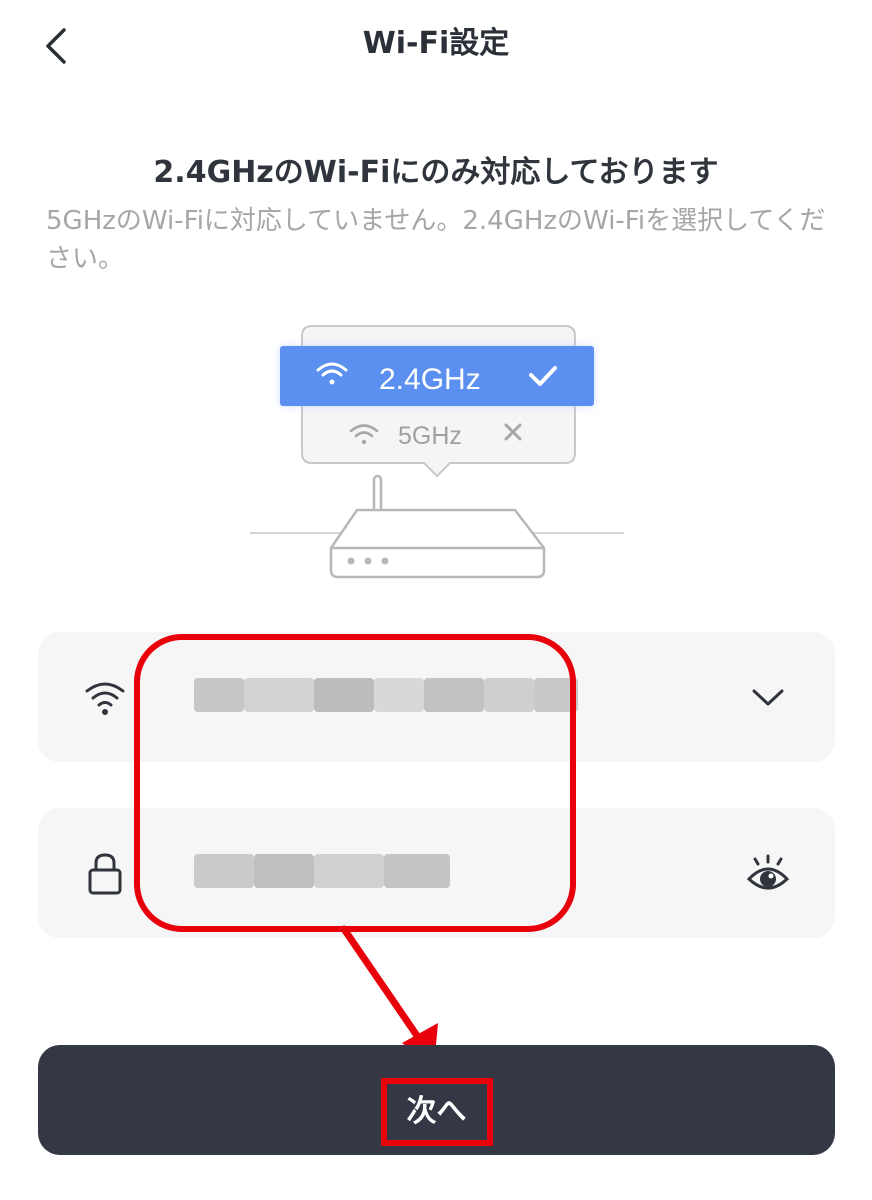 The width and height of the screenshot is (872, 1200). I want to click on chevron-down-icon, so click(768, 697).